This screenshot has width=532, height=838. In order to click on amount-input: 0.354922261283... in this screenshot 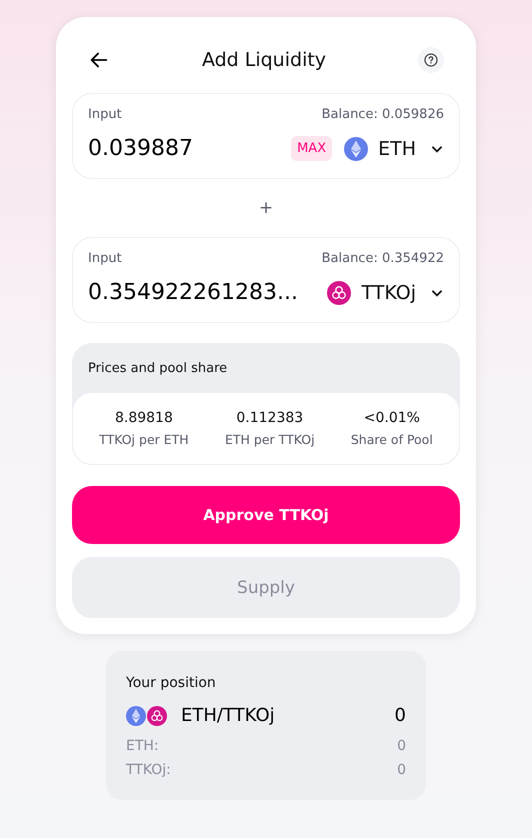, I will do `click(204, 292)`.